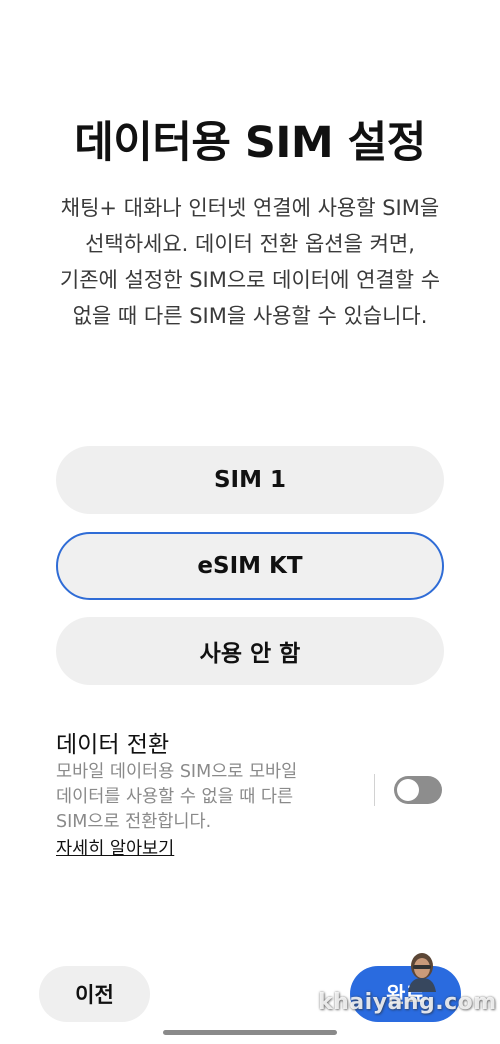 The height and width of the screenshot is (1044, 500). I want to click on sim-option-label: SIM 1, so click(250, 480).